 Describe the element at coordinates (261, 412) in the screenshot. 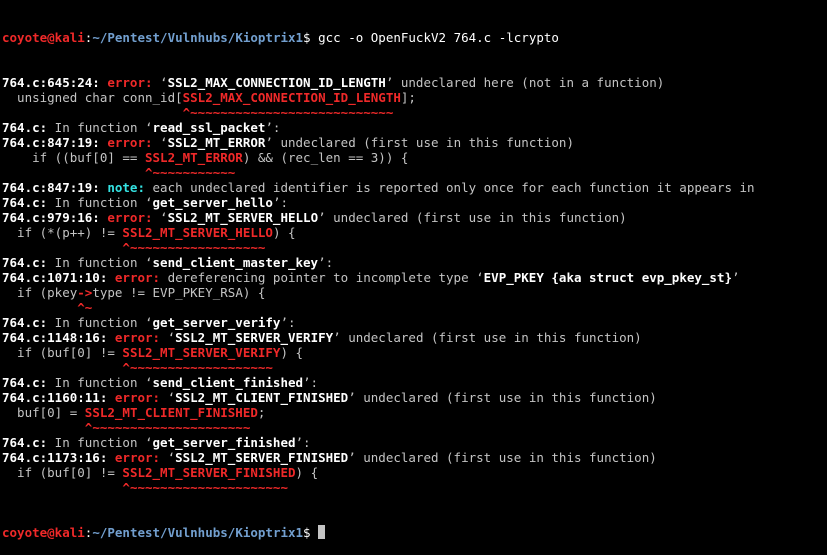

I see `output-segment: ;` at that location.